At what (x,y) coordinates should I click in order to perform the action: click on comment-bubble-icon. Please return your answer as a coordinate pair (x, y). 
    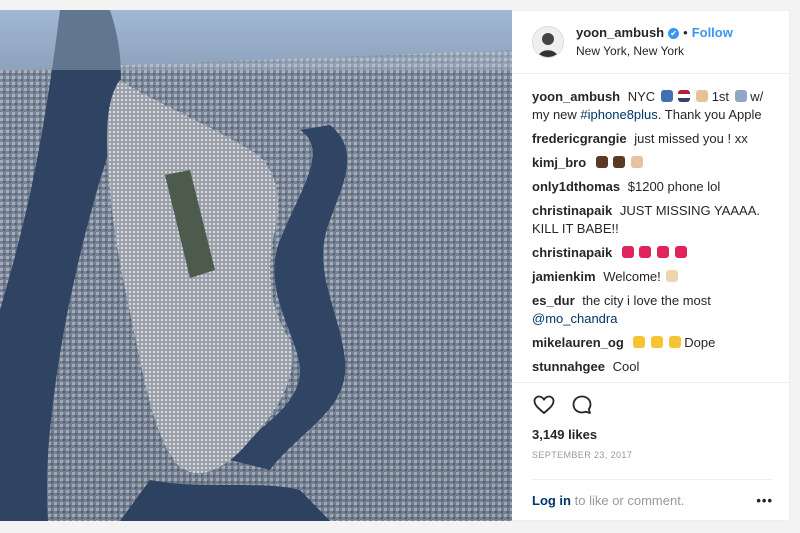
    Looking at the image, I should click on (582, 404).